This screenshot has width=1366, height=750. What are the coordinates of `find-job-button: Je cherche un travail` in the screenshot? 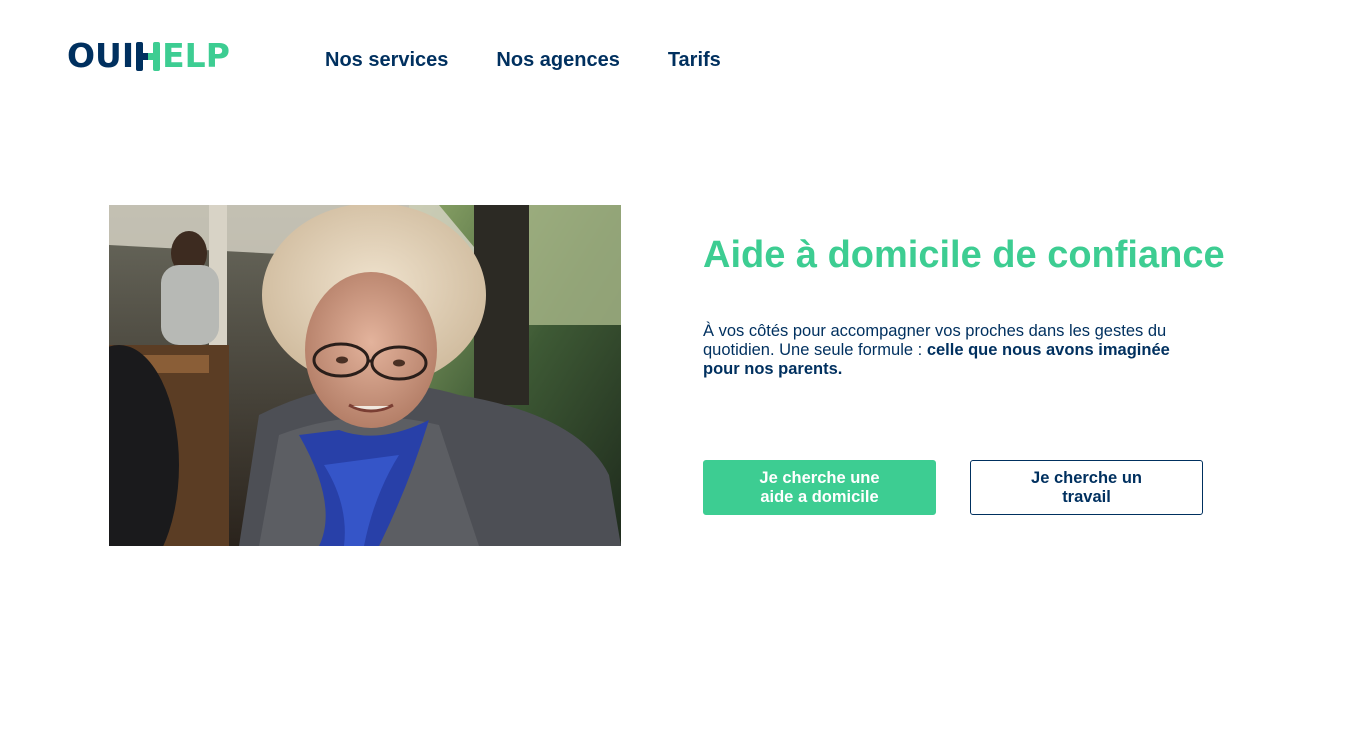 It's located at (1086, 487).